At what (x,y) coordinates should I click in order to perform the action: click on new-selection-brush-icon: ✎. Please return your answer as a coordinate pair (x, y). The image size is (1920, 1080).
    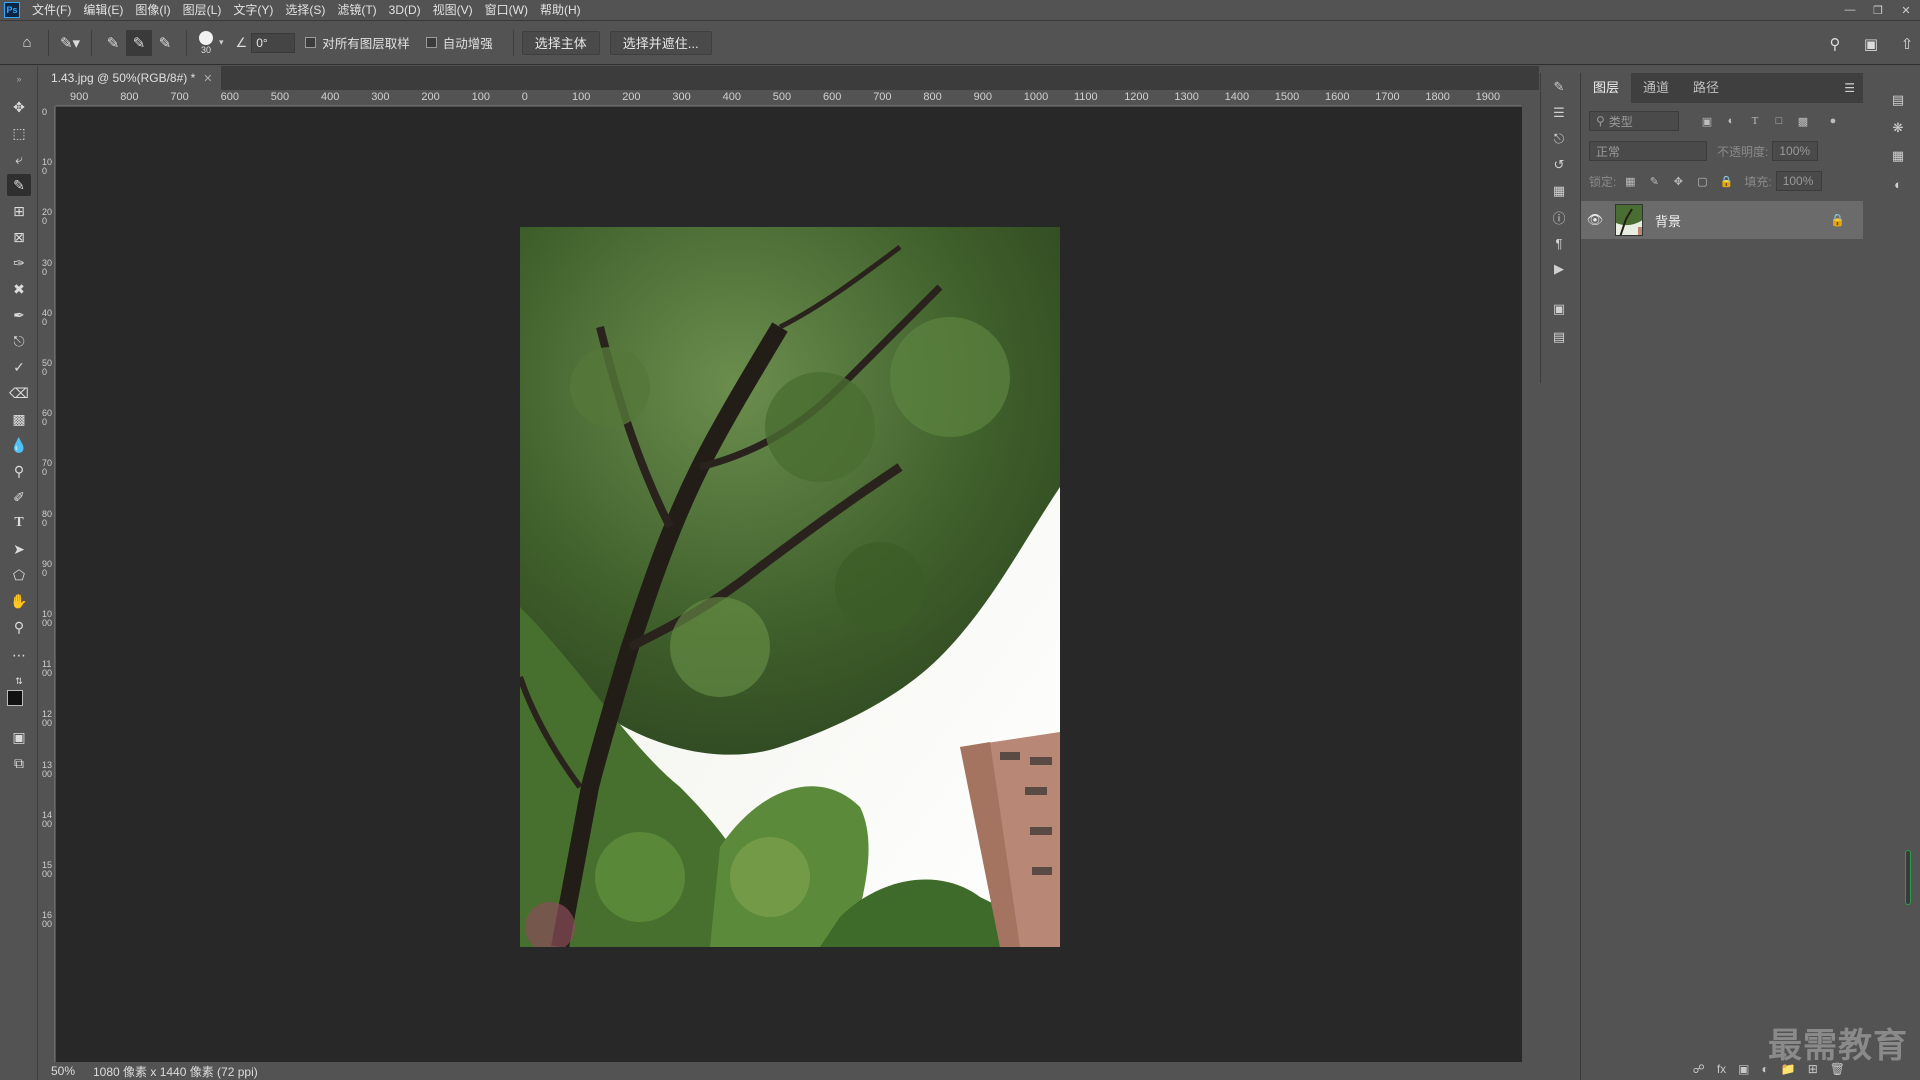
    Looking at the image, I should click on (113, 43).